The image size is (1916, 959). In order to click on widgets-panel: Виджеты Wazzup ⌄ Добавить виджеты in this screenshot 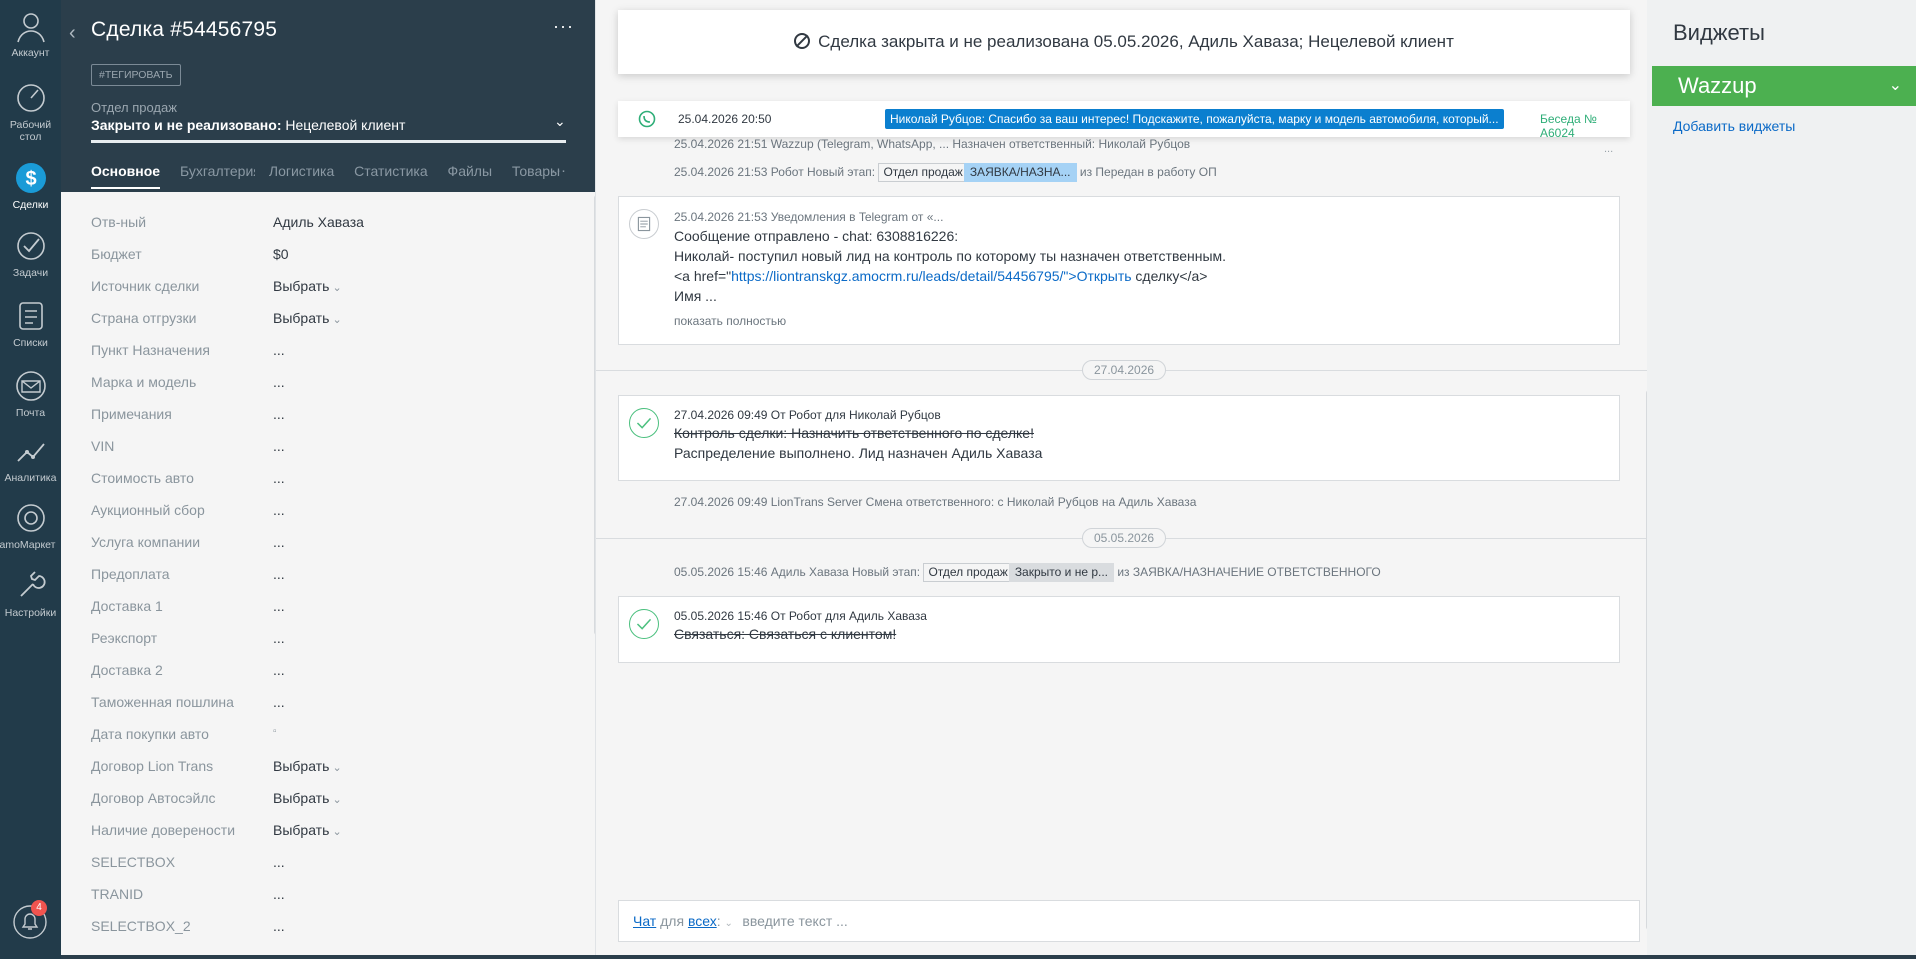, I will do `click(1781, 479)`.